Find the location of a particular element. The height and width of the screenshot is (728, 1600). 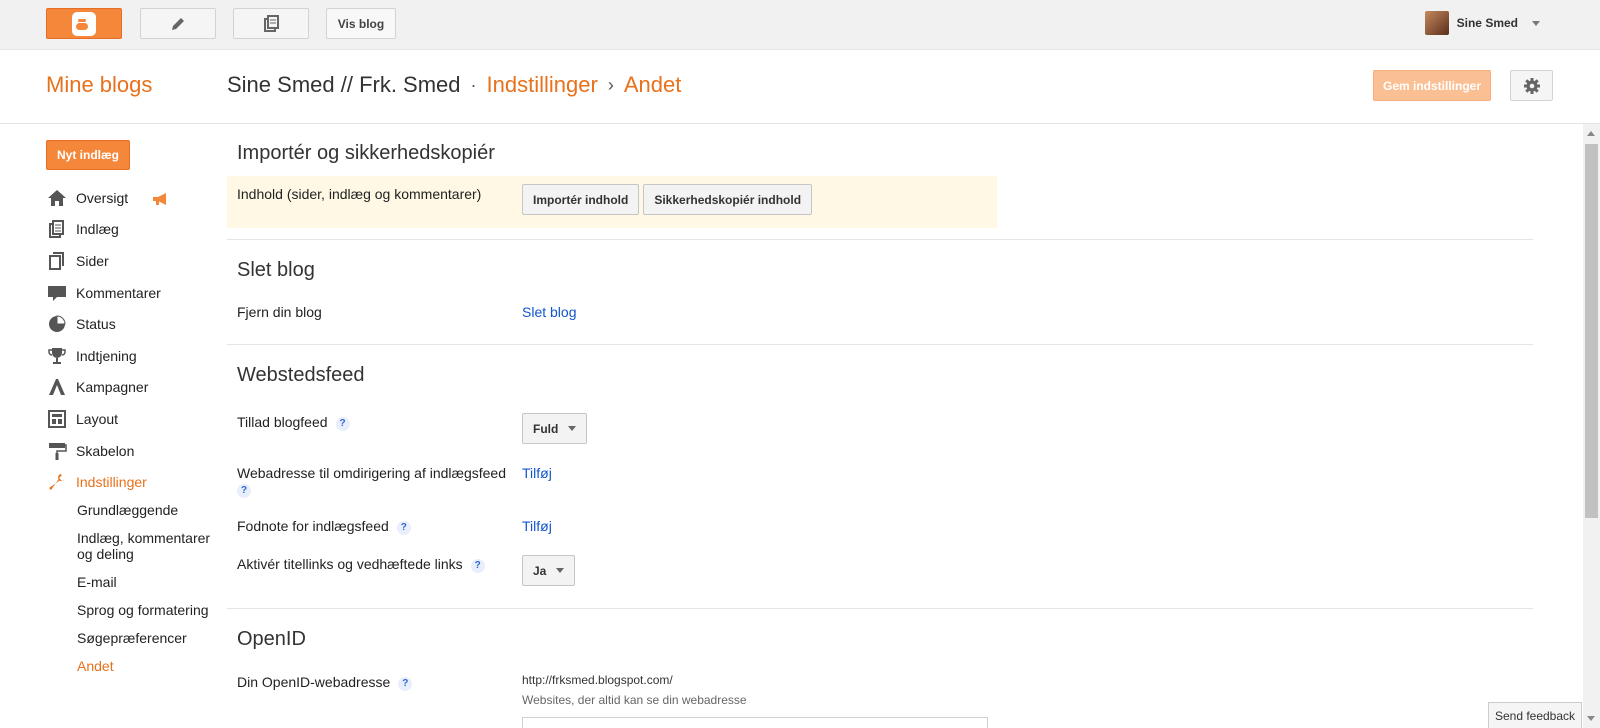

sidebar-item-campaigns: Kampagner is located at coordinates (136, 388).